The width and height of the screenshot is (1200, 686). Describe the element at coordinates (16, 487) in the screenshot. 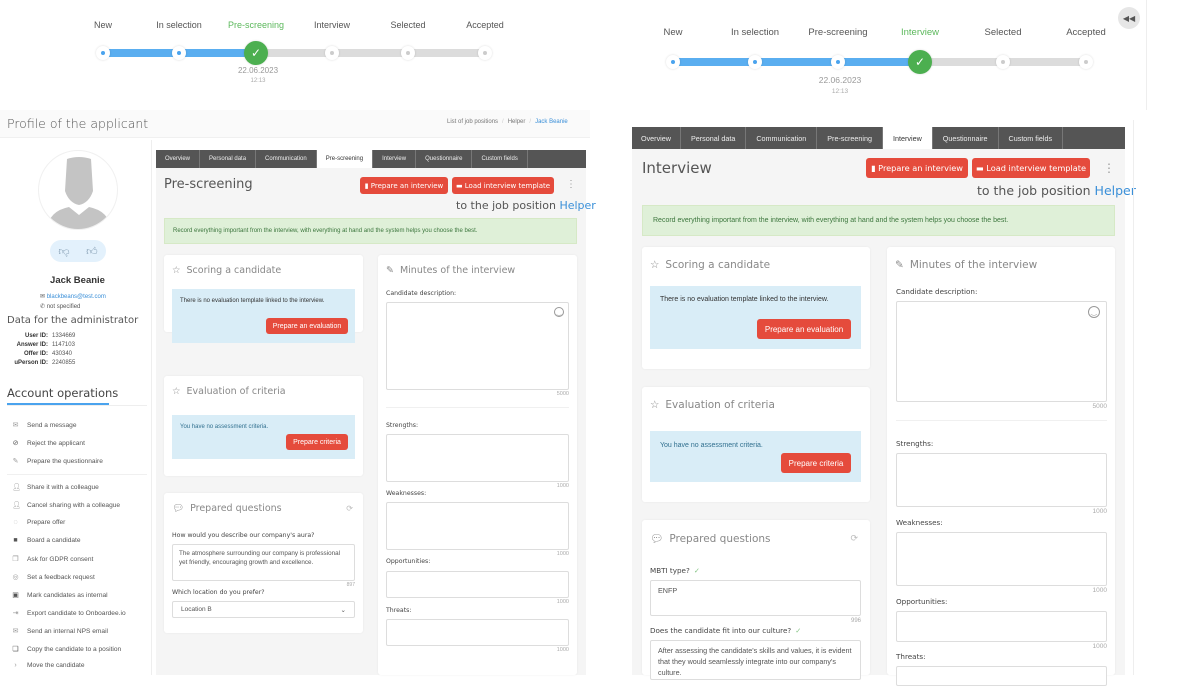

I see `user-plus-icon: 👤︎` at that location.